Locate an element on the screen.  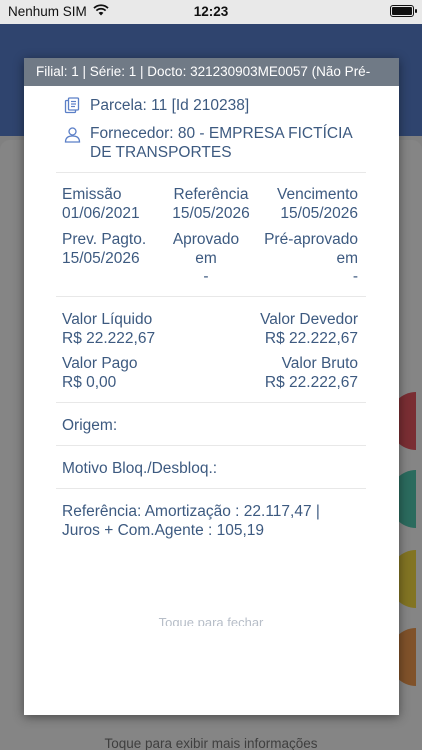
preaprovado-label: Pré-aprovado is located at coordinates (311, 239).